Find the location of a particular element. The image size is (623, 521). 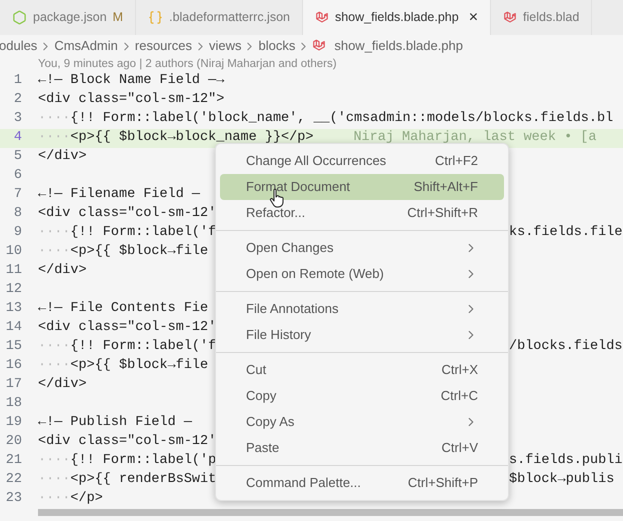

breadcrumb-item: blocks is located at coordinates (277, 46).